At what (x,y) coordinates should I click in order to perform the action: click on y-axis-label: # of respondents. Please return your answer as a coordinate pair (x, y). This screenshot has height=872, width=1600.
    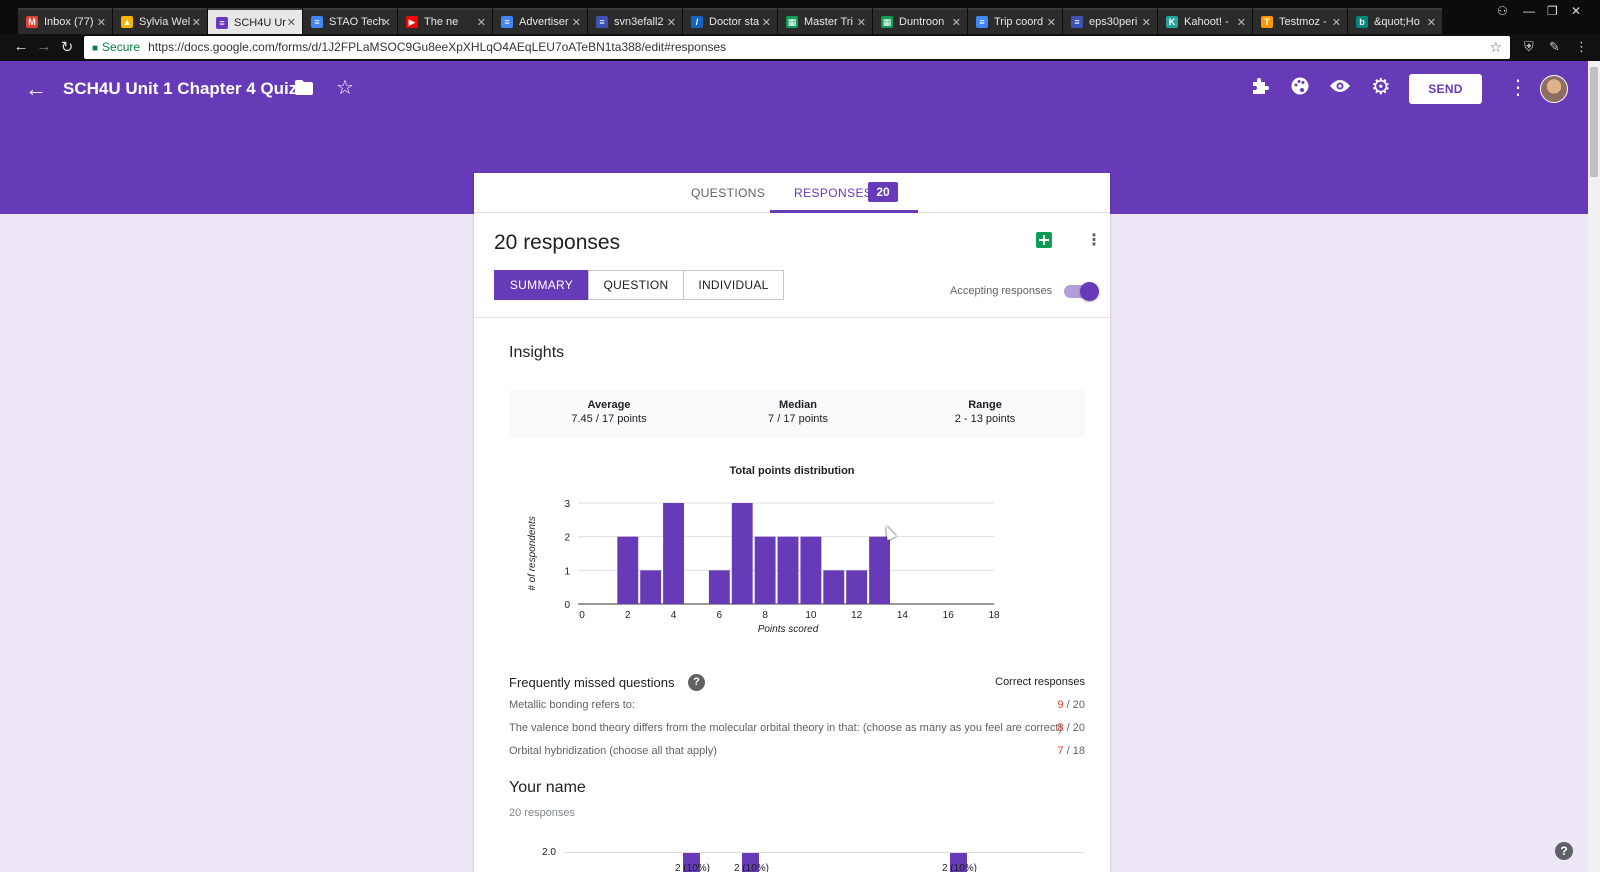
    Looking at the image, I should click on (532, 553).